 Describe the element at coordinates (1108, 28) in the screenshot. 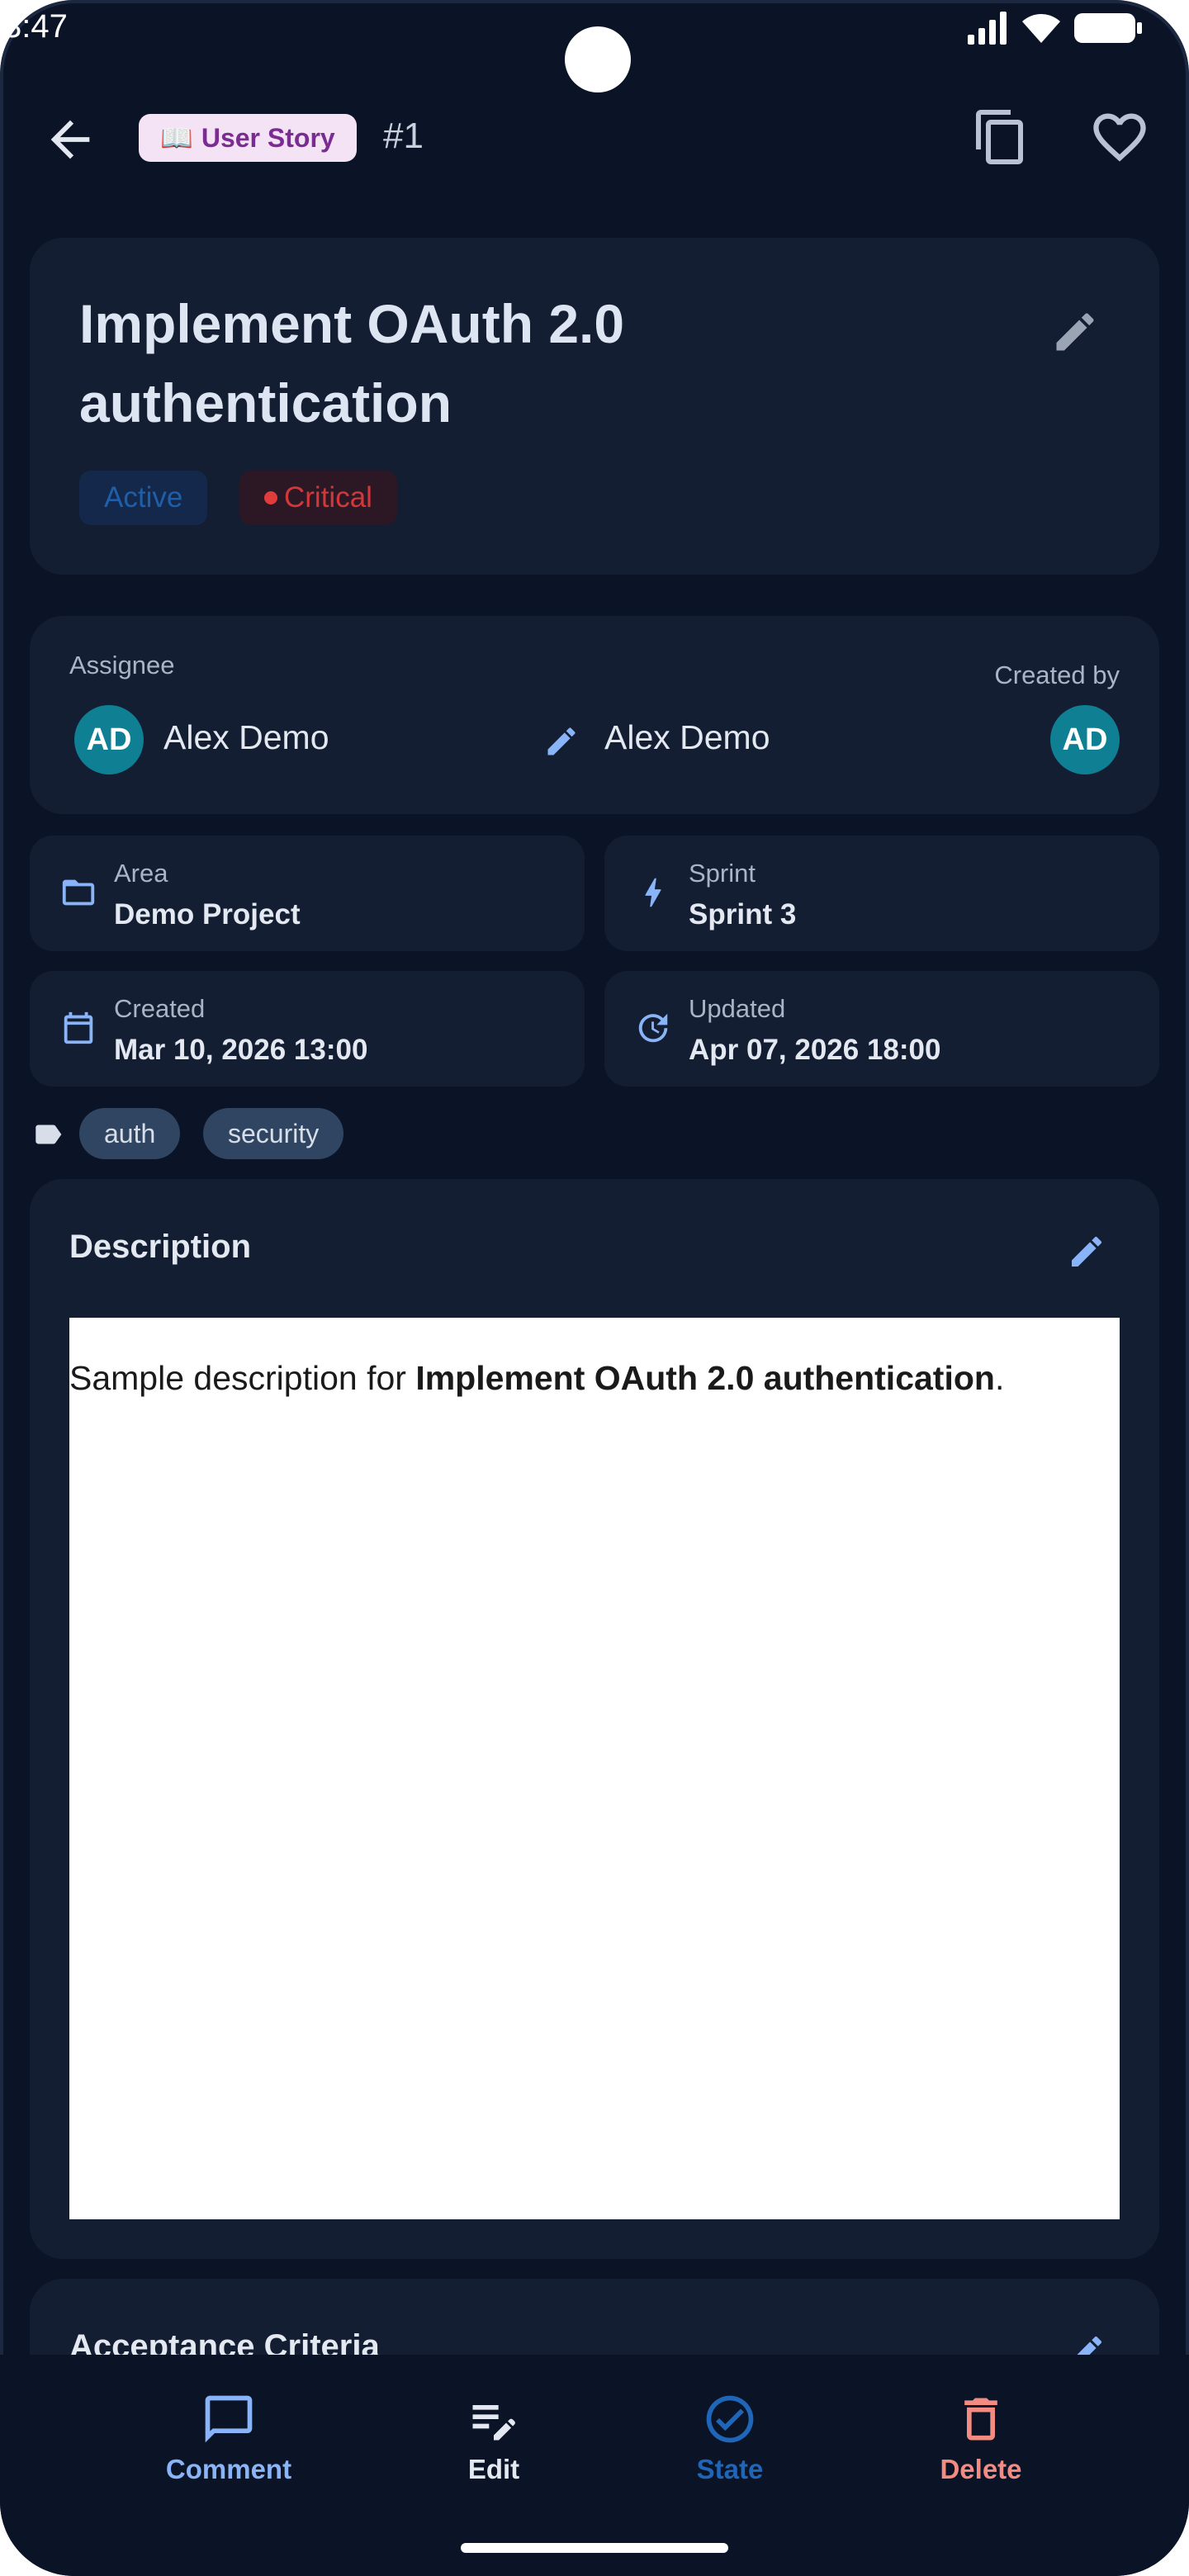

I see `battery-icon` at that location.